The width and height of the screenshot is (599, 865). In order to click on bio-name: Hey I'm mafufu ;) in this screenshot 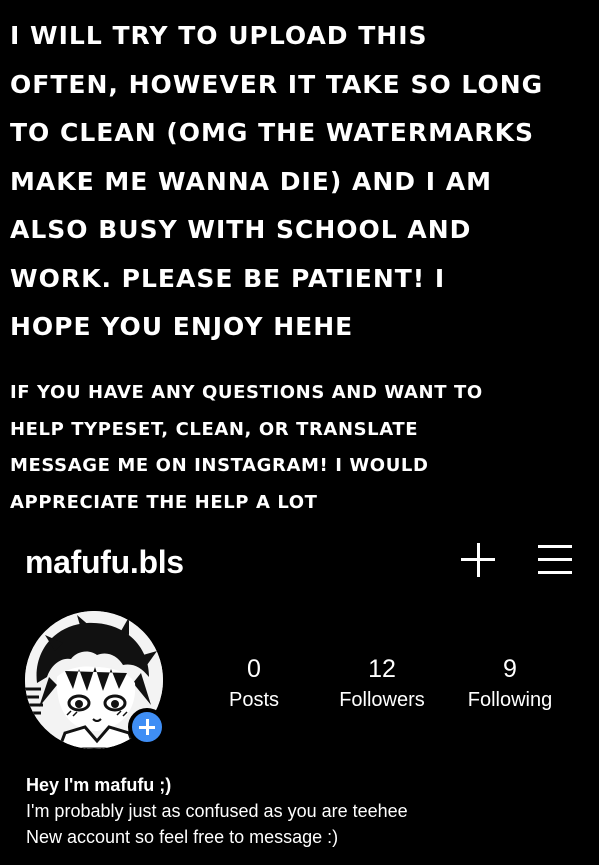, I will do `click(99, 785)`.